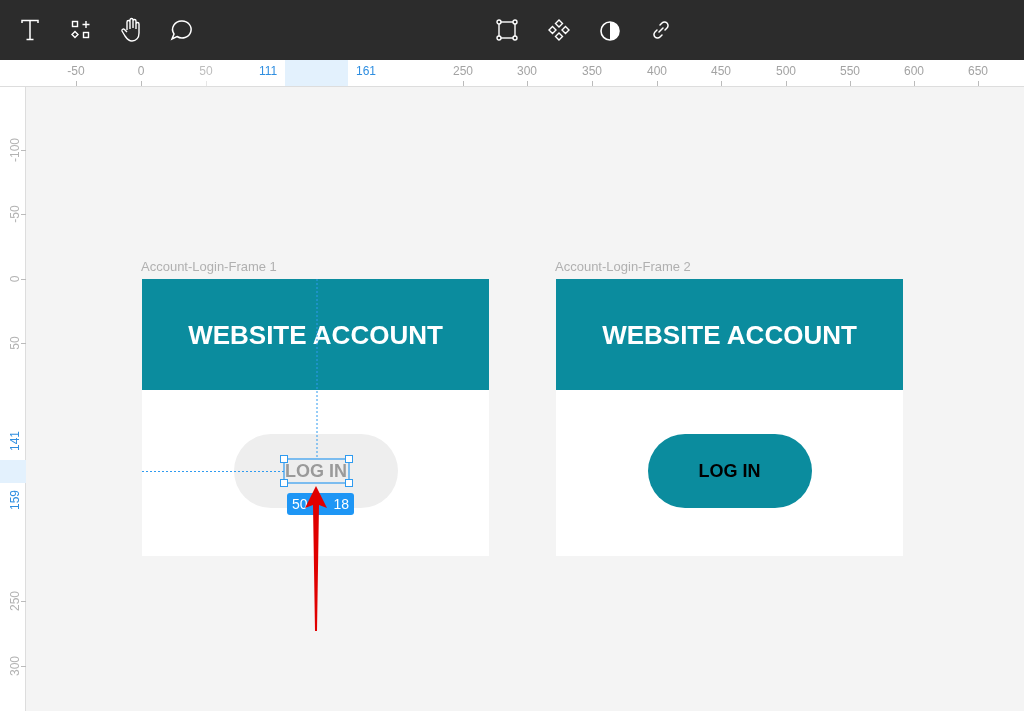 Image resolution: width=1024 pixels, height=711 pixels. What do you see at coordinates (786, 71) in the screenshot?
I see `ruler-label: 500` at bounding box center [786, 71].